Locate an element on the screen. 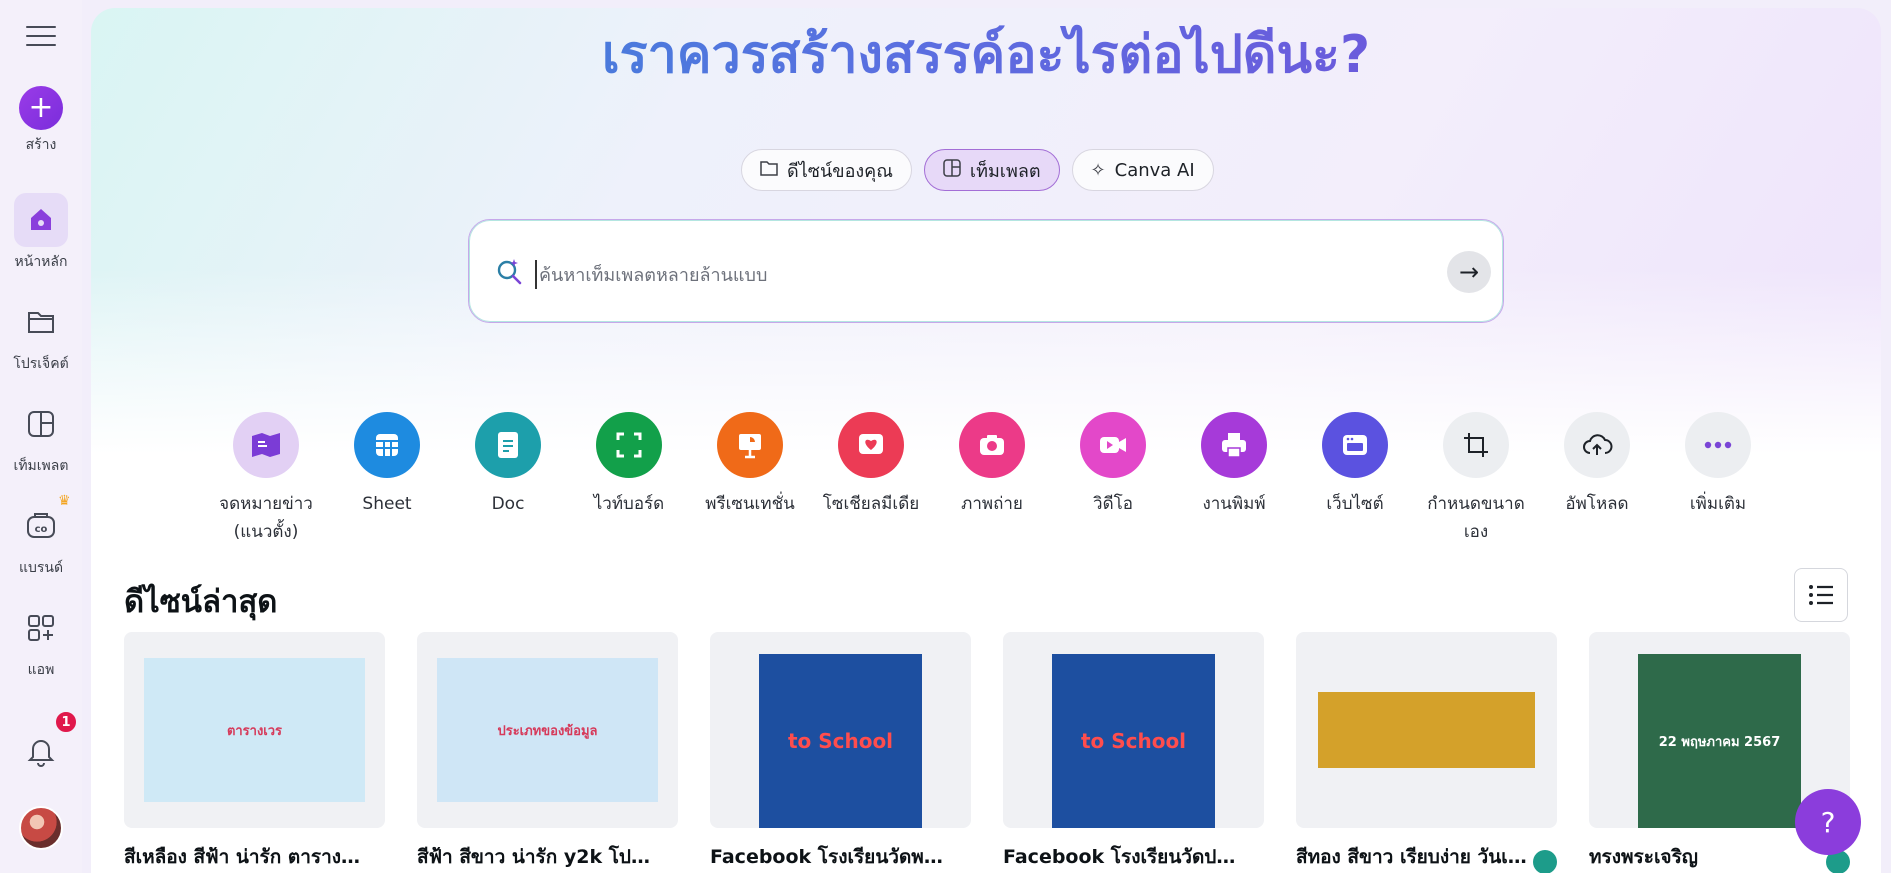 Image resolution: width=1891 pixels, height=873 pixels. page-title: เราควรสร้างสรรค์อะไรต่อไปดีนะ? is located at coordinates (986, 53).